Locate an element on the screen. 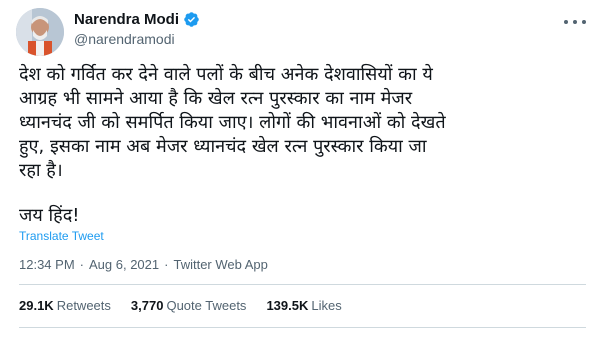 Image resolution: width=600 pixels, height=338 pixels. likes-count: 139.5K is located at coordinates (287, 305).